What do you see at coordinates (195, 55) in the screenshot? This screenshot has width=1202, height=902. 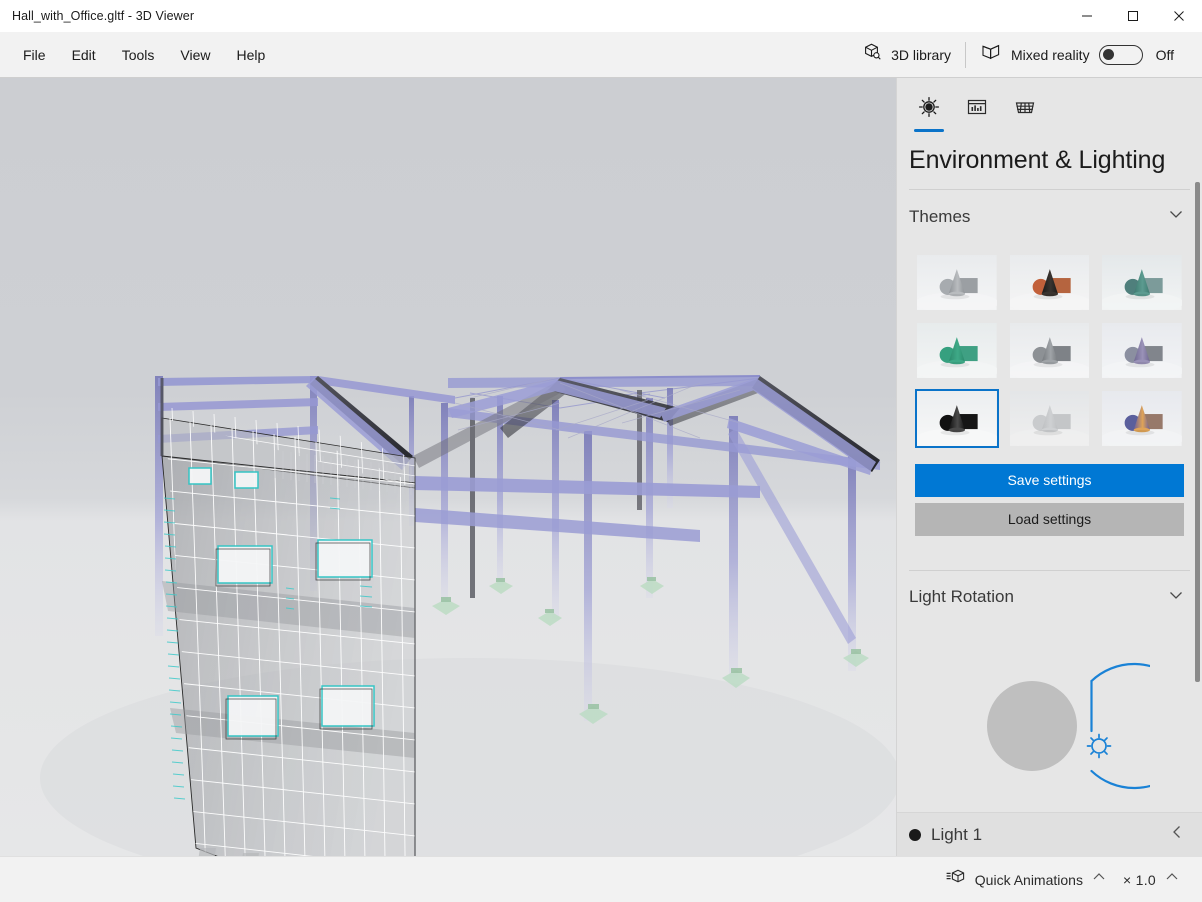 I see `menu-item-view: View` at bounding box center [195, 55].